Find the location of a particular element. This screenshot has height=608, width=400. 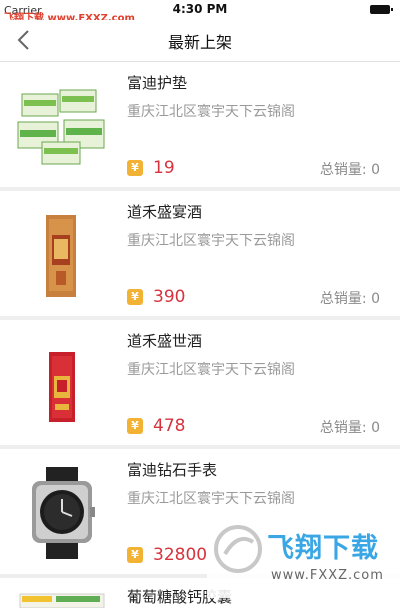

status-bar: Carrier 飞翔下载 www.FXXZ.com 4:30 PM is located at coordinates (200, 12).